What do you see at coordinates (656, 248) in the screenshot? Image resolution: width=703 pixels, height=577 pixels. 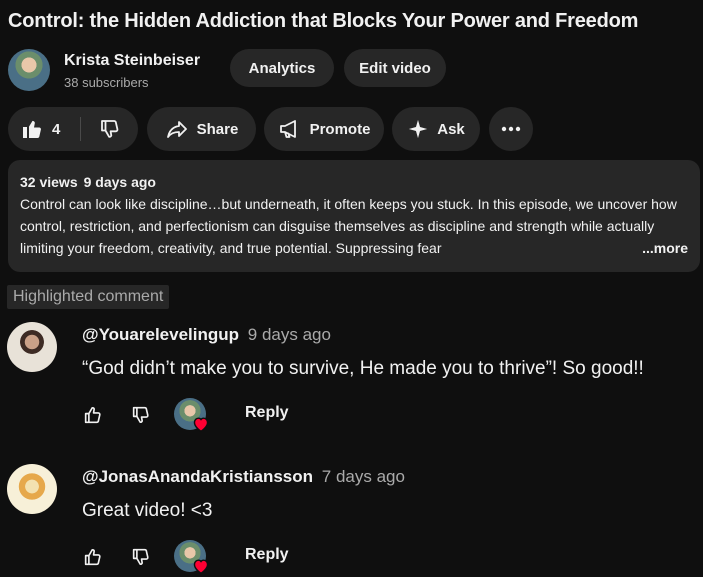 I see `description-more-link: ...more` at bounding box center [656, 248].